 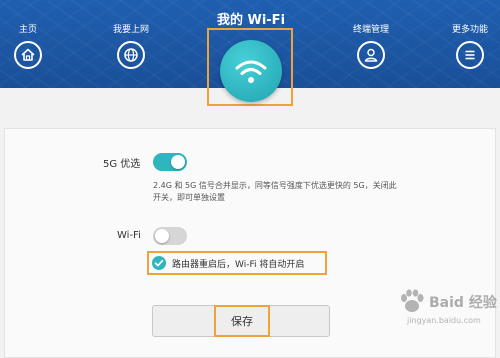 What do you see at coordinates (122, 164) in the screenshot?
I see `prefer-5g-label: 5G 优选` at bounding box center [122, 164].